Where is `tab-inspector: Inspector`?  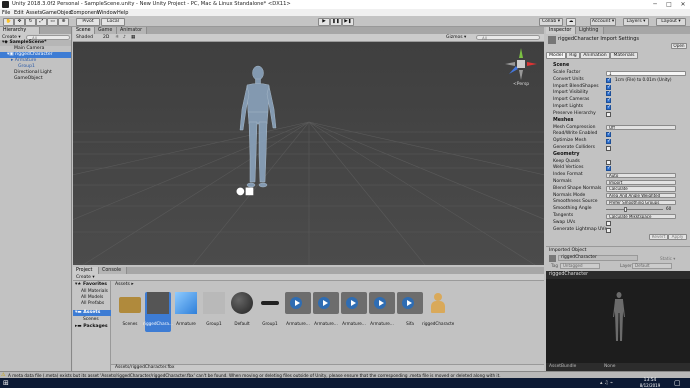 tab-inspector: Inspector is located at coordinates (561, 30).